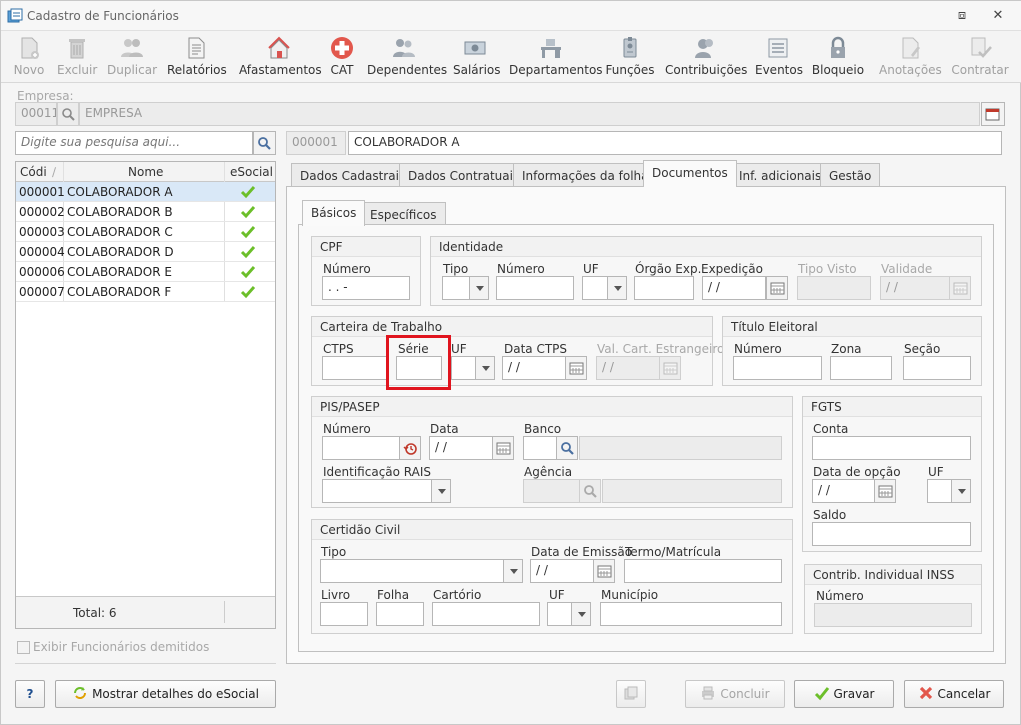  What do you see at coordinates (961, 491) in the screenshot?
I see `fgts-uf-dropdown` at bounding box center [961, 491].